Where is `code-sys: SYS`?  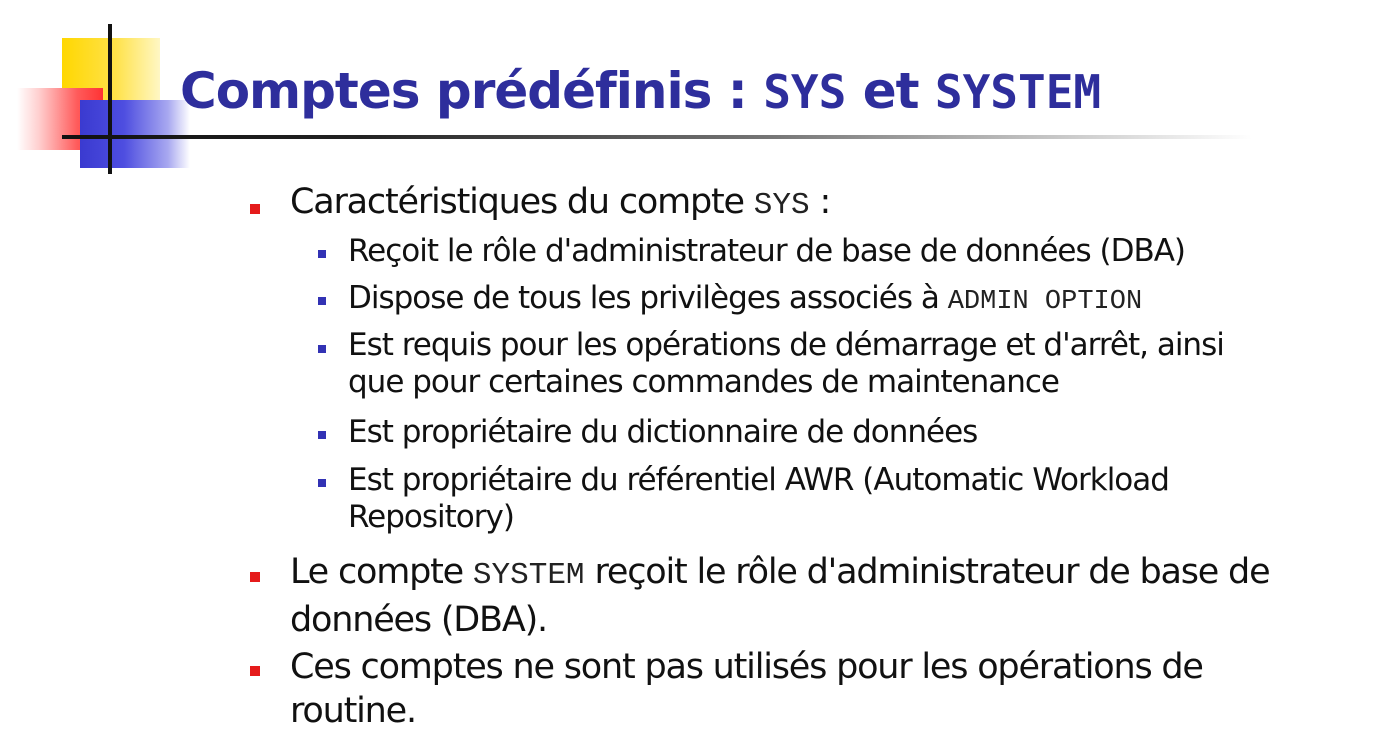 code-sys: SYS is located at coordinates (781, 205).